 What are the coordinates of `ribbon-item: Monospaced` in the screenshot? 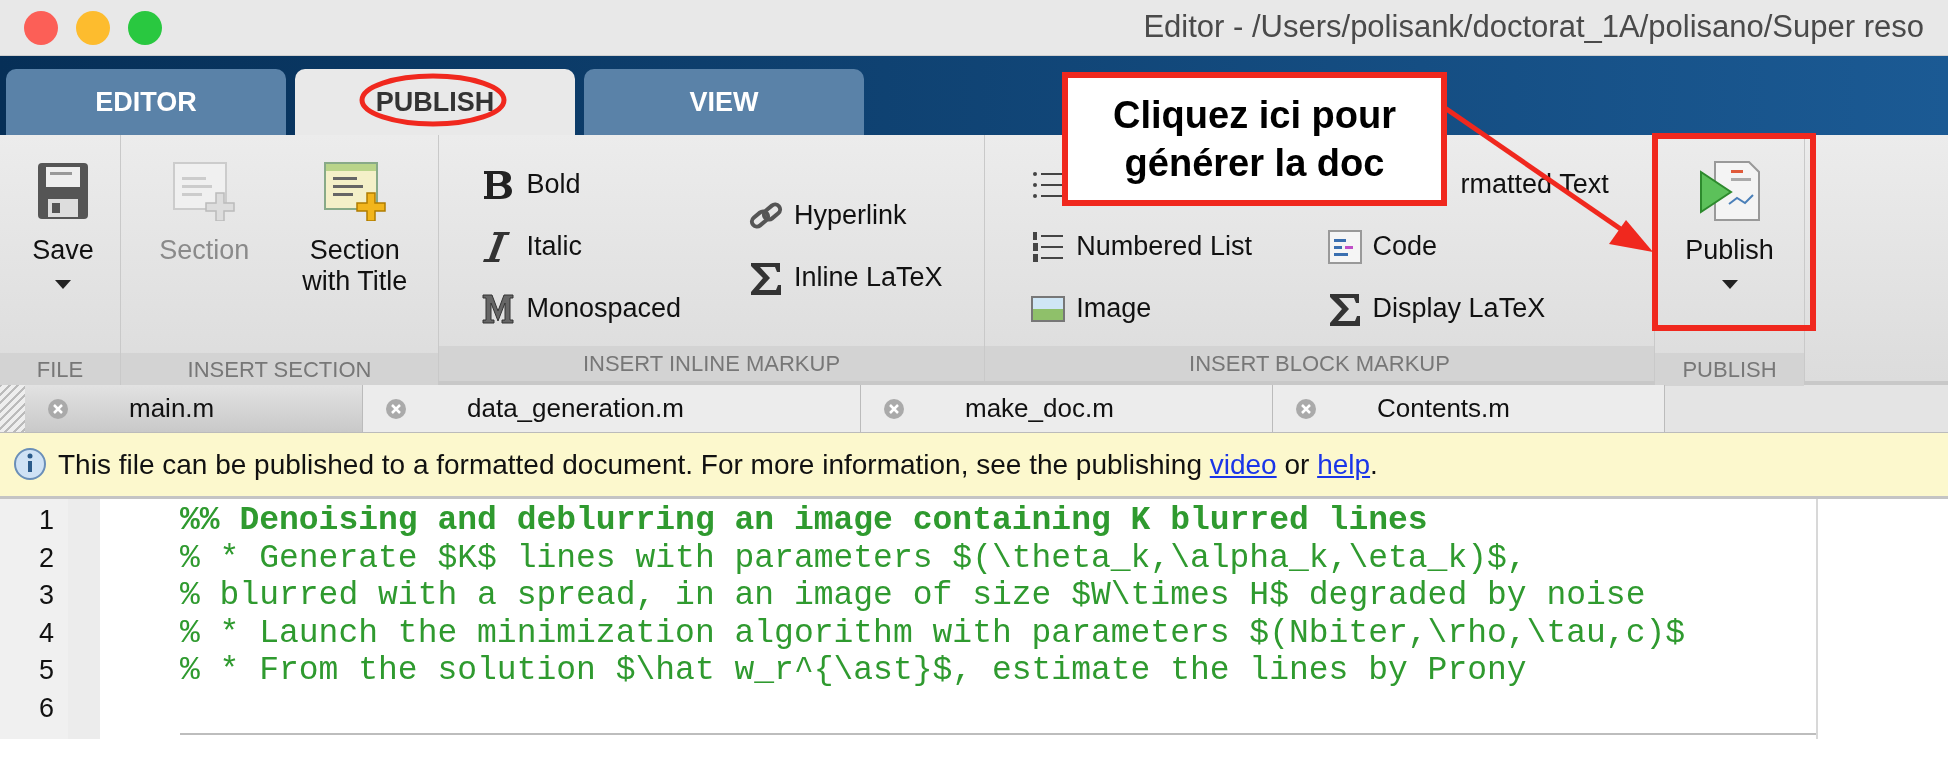 It's located at (581, 308).